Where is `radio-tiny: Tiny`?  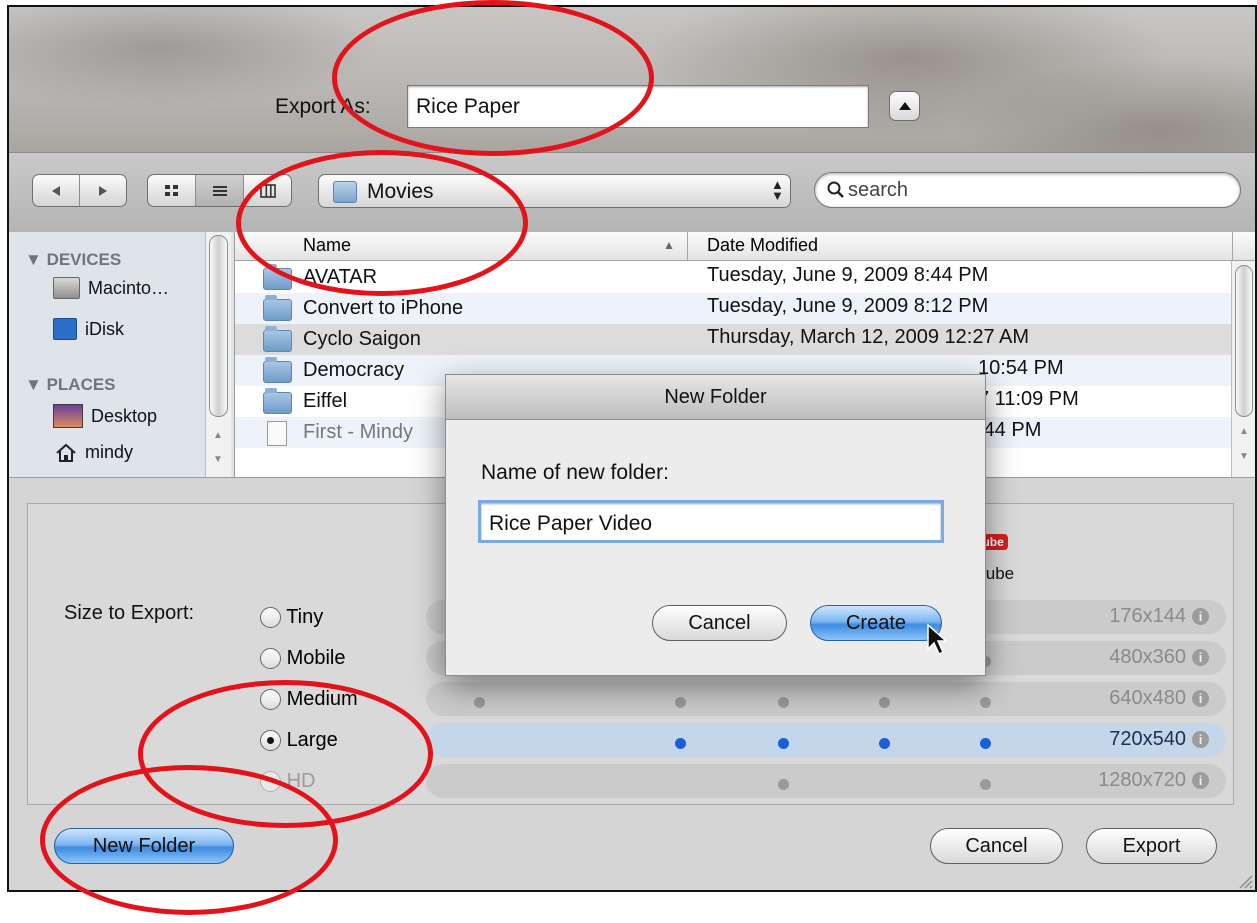 radio-tiny: Tiny is located at coordinates (291, 617).